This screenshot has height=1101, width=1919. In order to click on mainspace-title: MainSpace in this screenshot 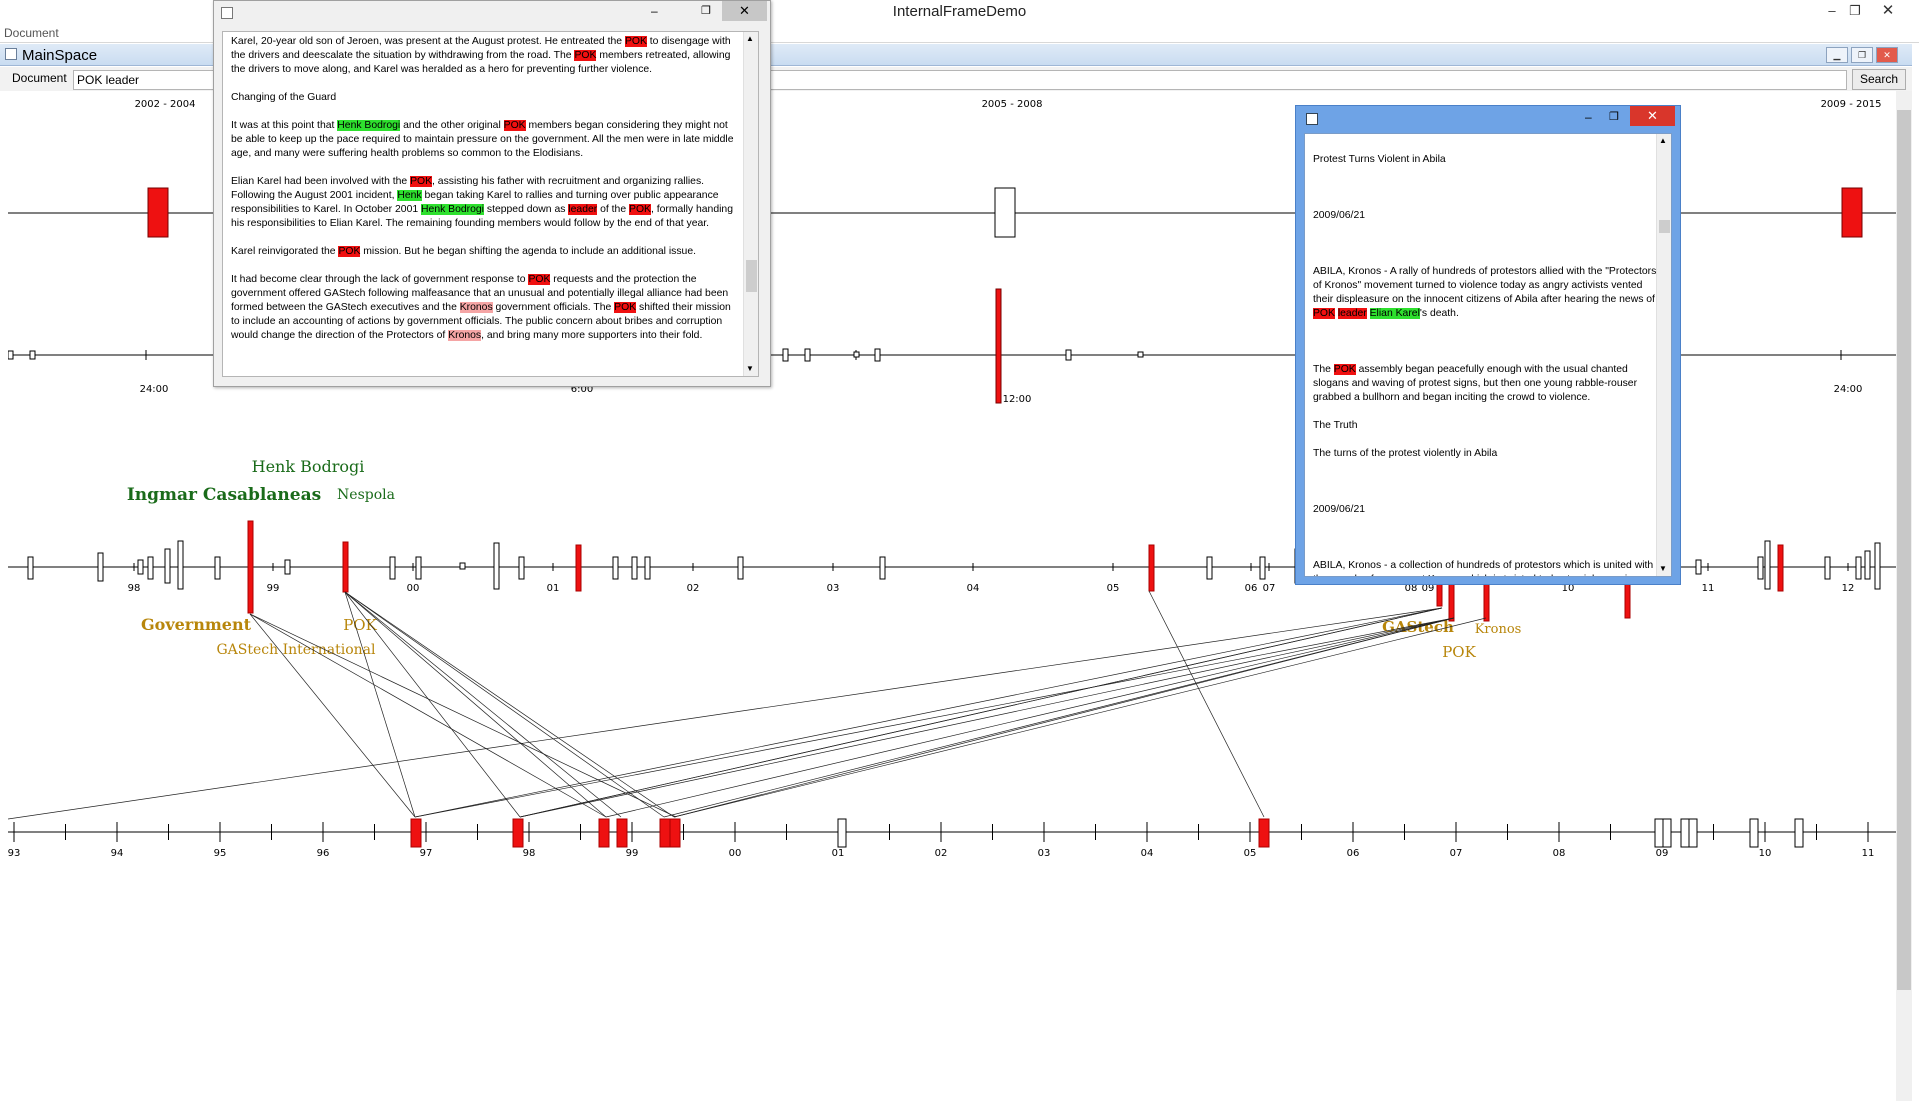, I will do `click(60, 55)`.